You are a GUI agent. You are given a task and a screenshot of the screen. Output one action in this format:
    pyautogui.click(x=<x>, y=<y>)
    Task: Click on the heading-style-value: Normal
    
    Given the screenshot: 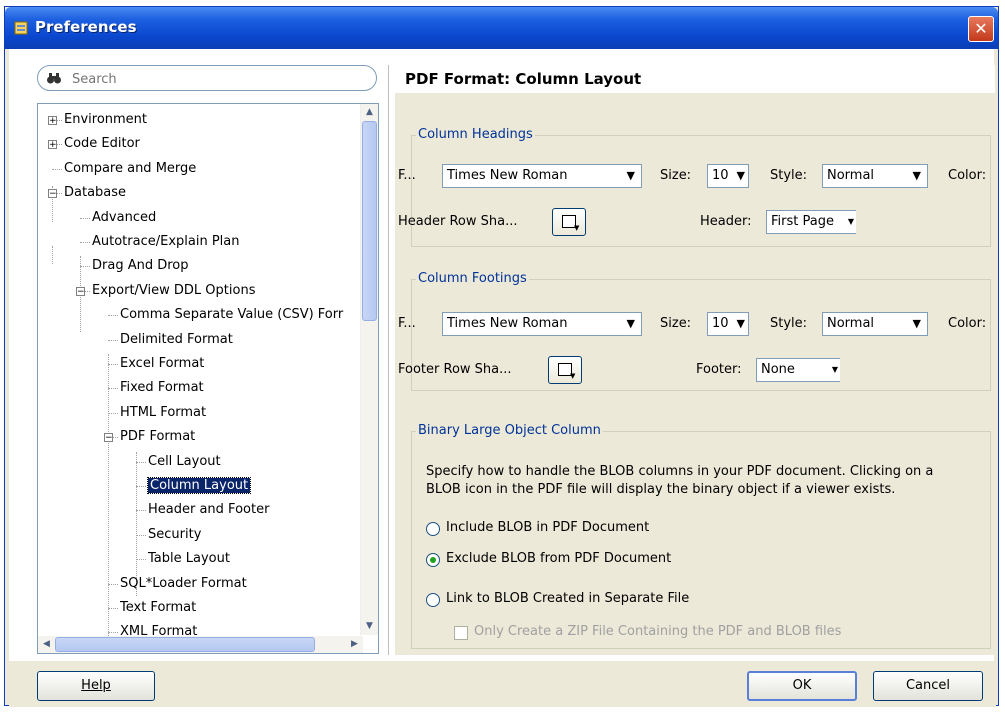 What is the action you would take?
    pyautogui.click(x=851, y=175)
    